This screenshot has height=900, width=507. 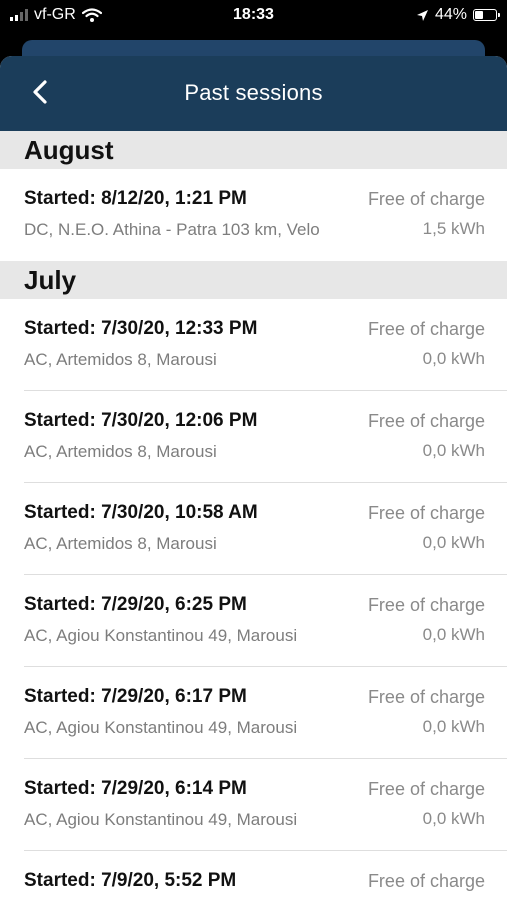 I want to click on header-bar: Past sessions, so click(x=253, y=93).